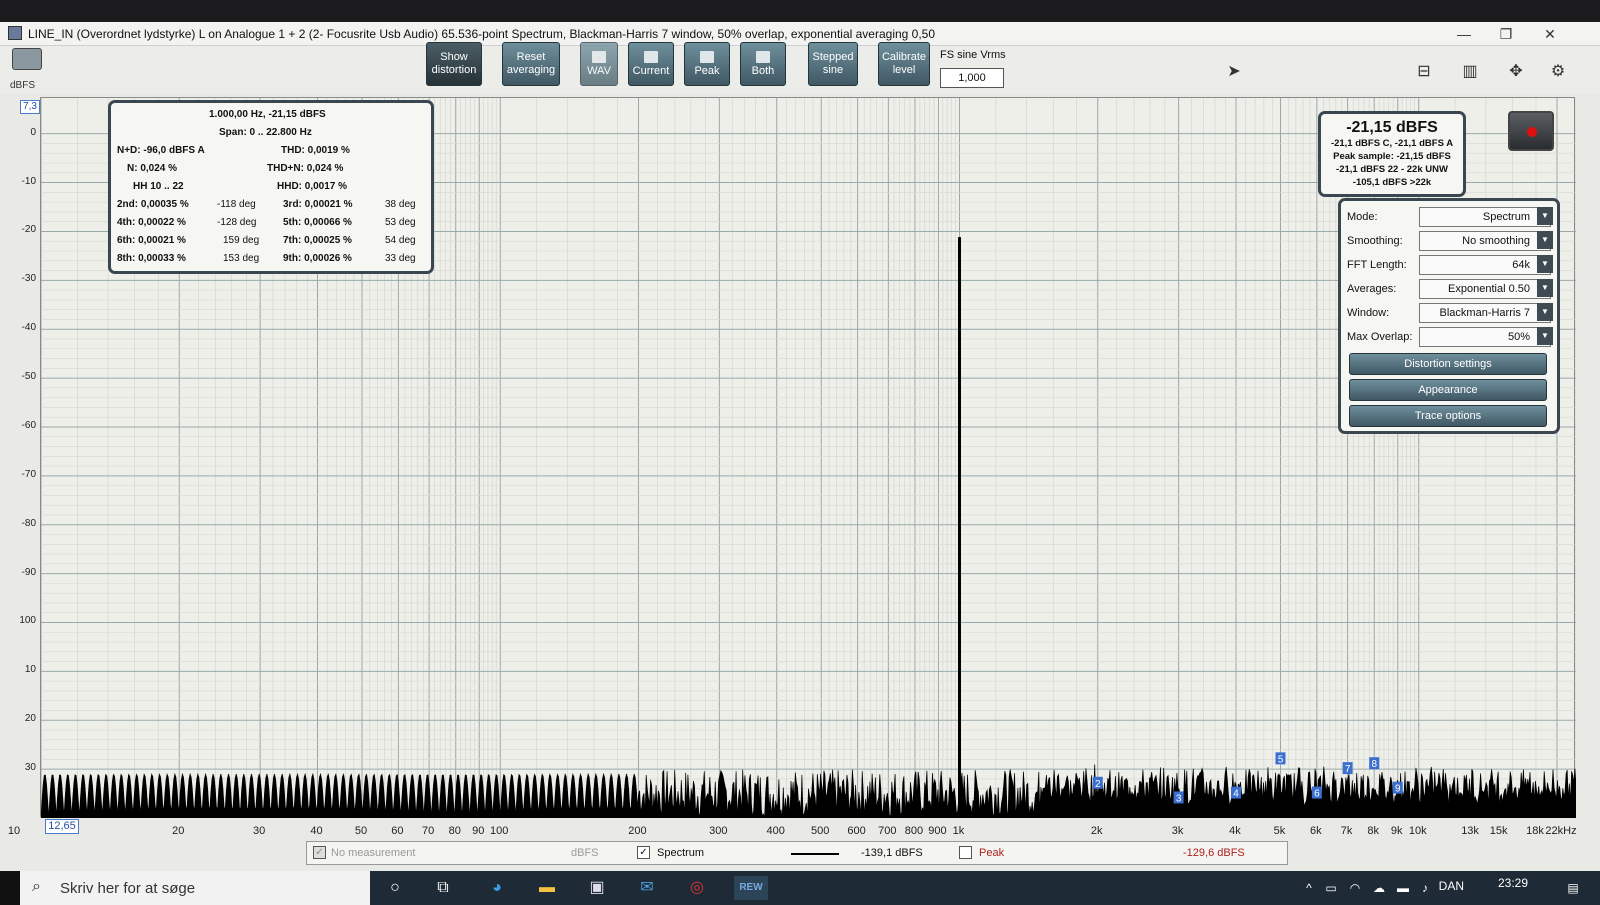  What do you see at coordinates (1531, 131) in the screenshot?
I see `record-button` at bounding box center [1531, 131].